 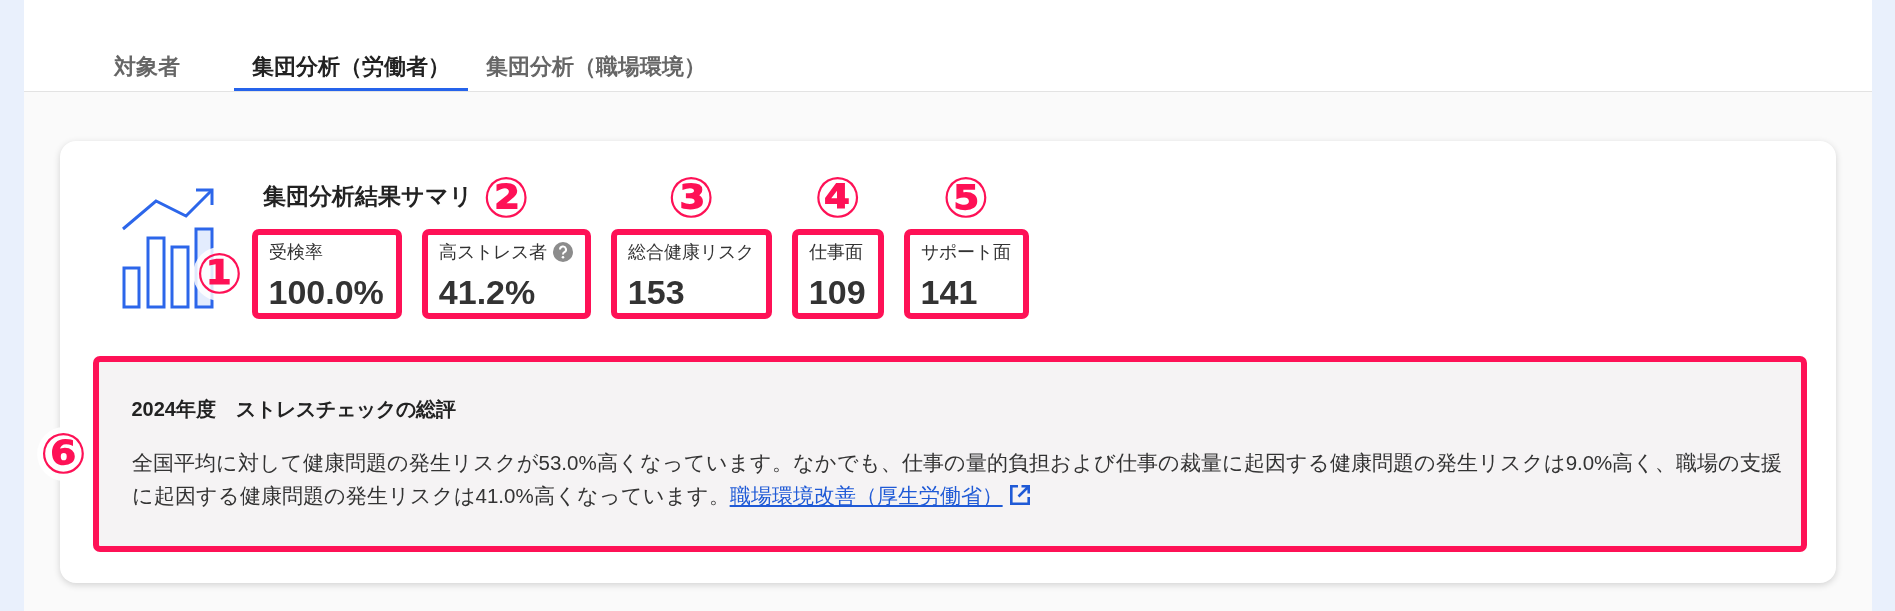 What do you see at coordinates (837, 292) in the screenshot?
I see `metric-value: 109` at bounding box center [837, 292].